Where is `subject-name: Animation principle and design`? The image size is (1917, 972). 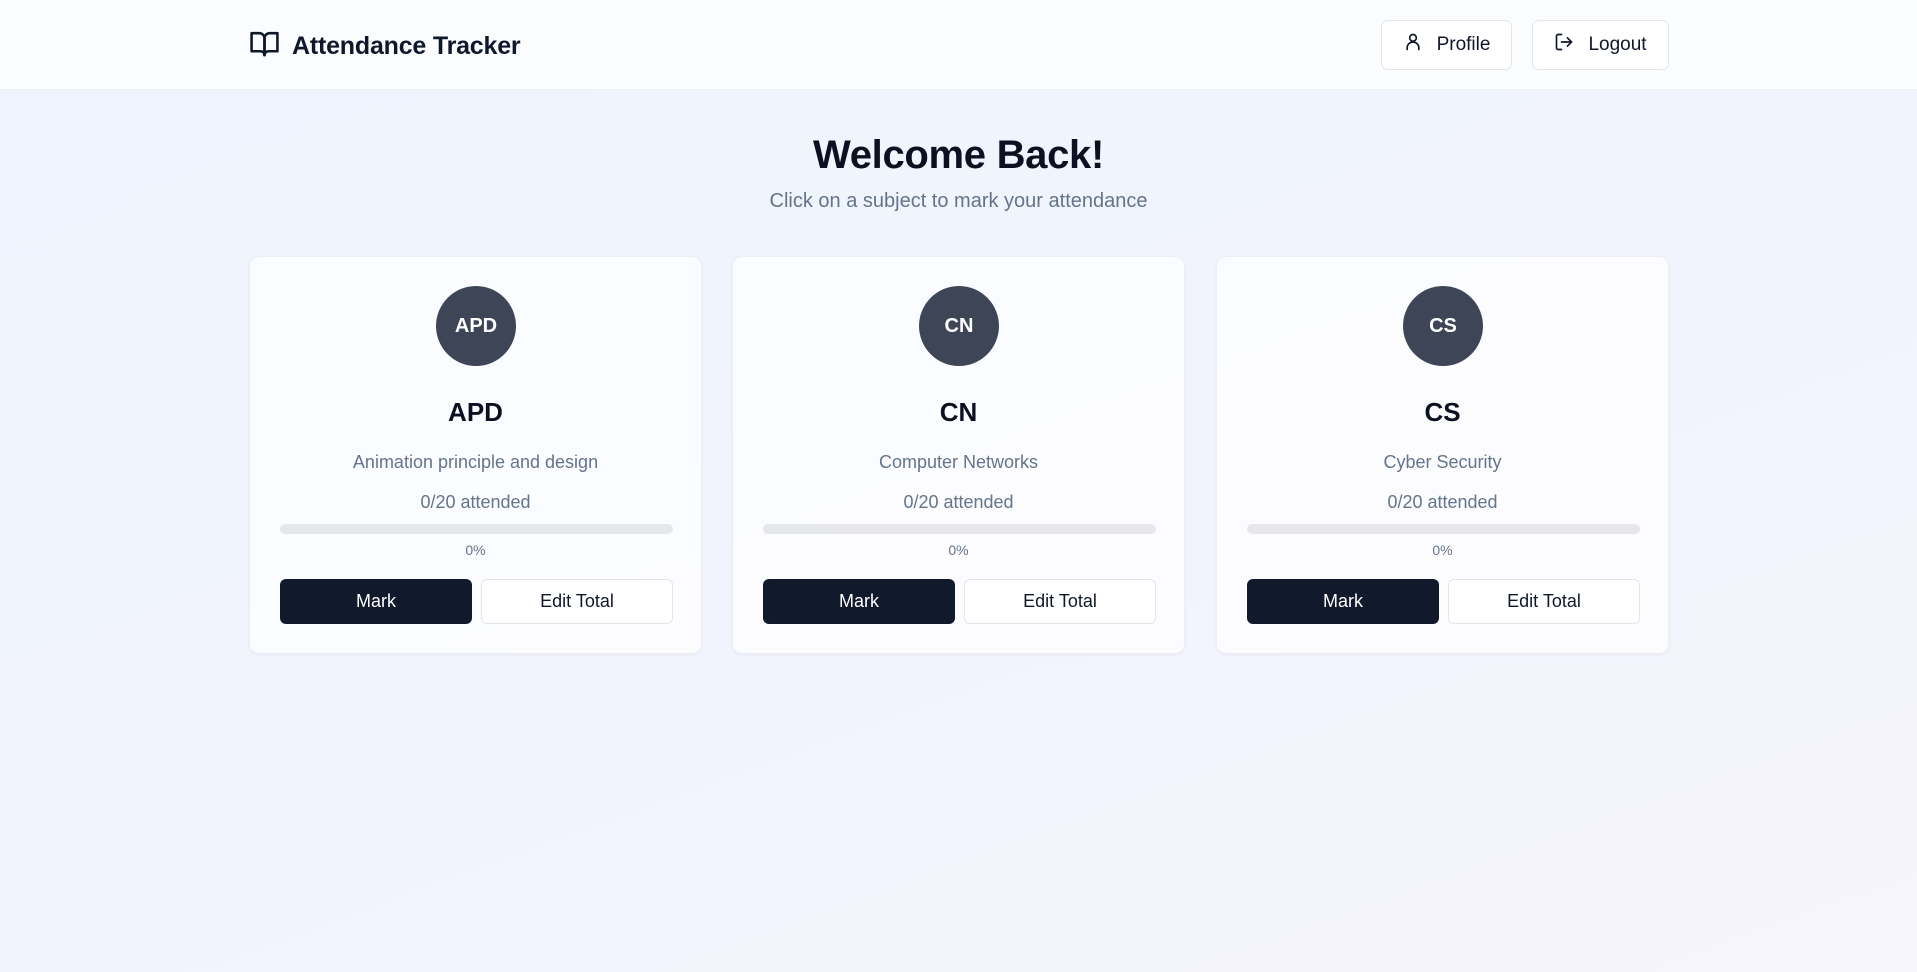 subject-name: Animation principle and design is located at coordinates (475, 462).